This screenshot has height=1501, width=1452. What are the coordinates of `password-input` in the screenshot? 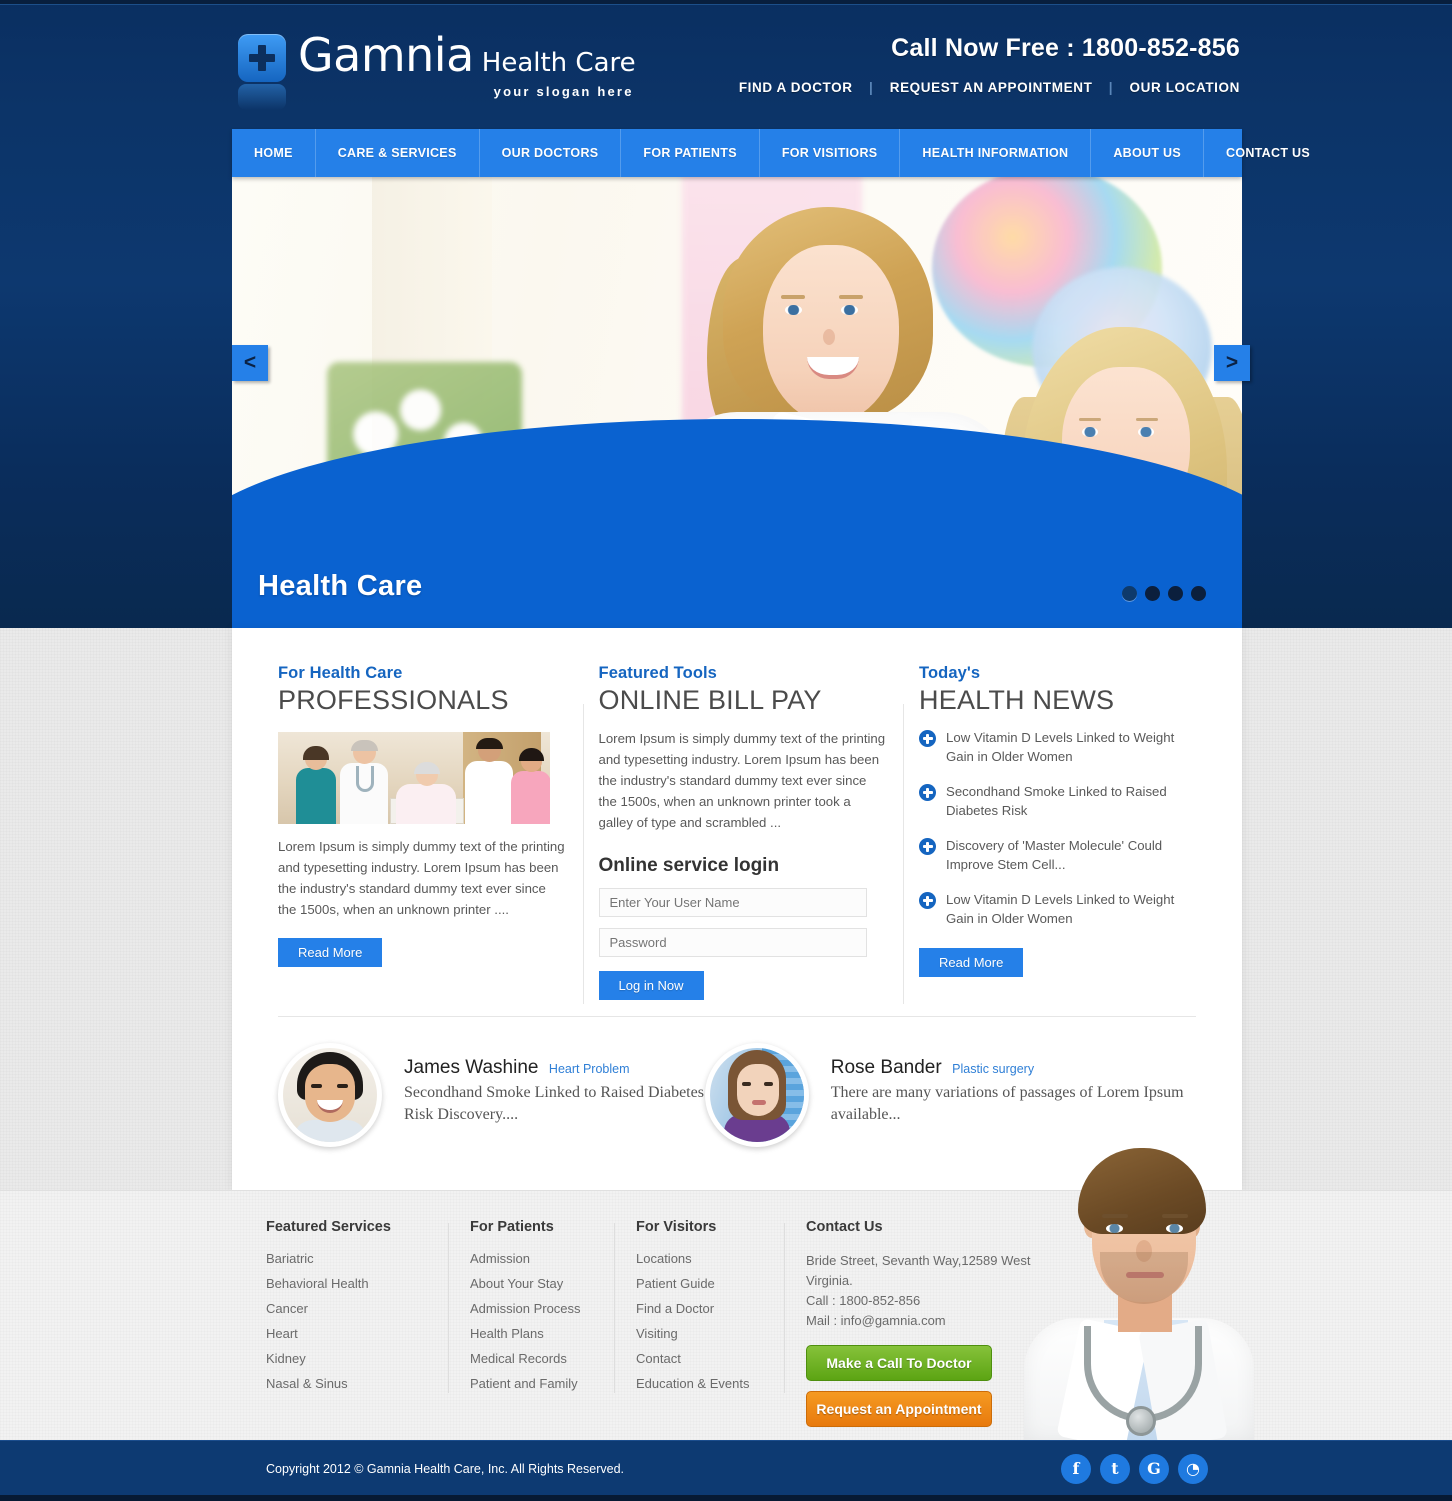 It's located at (732, 942).